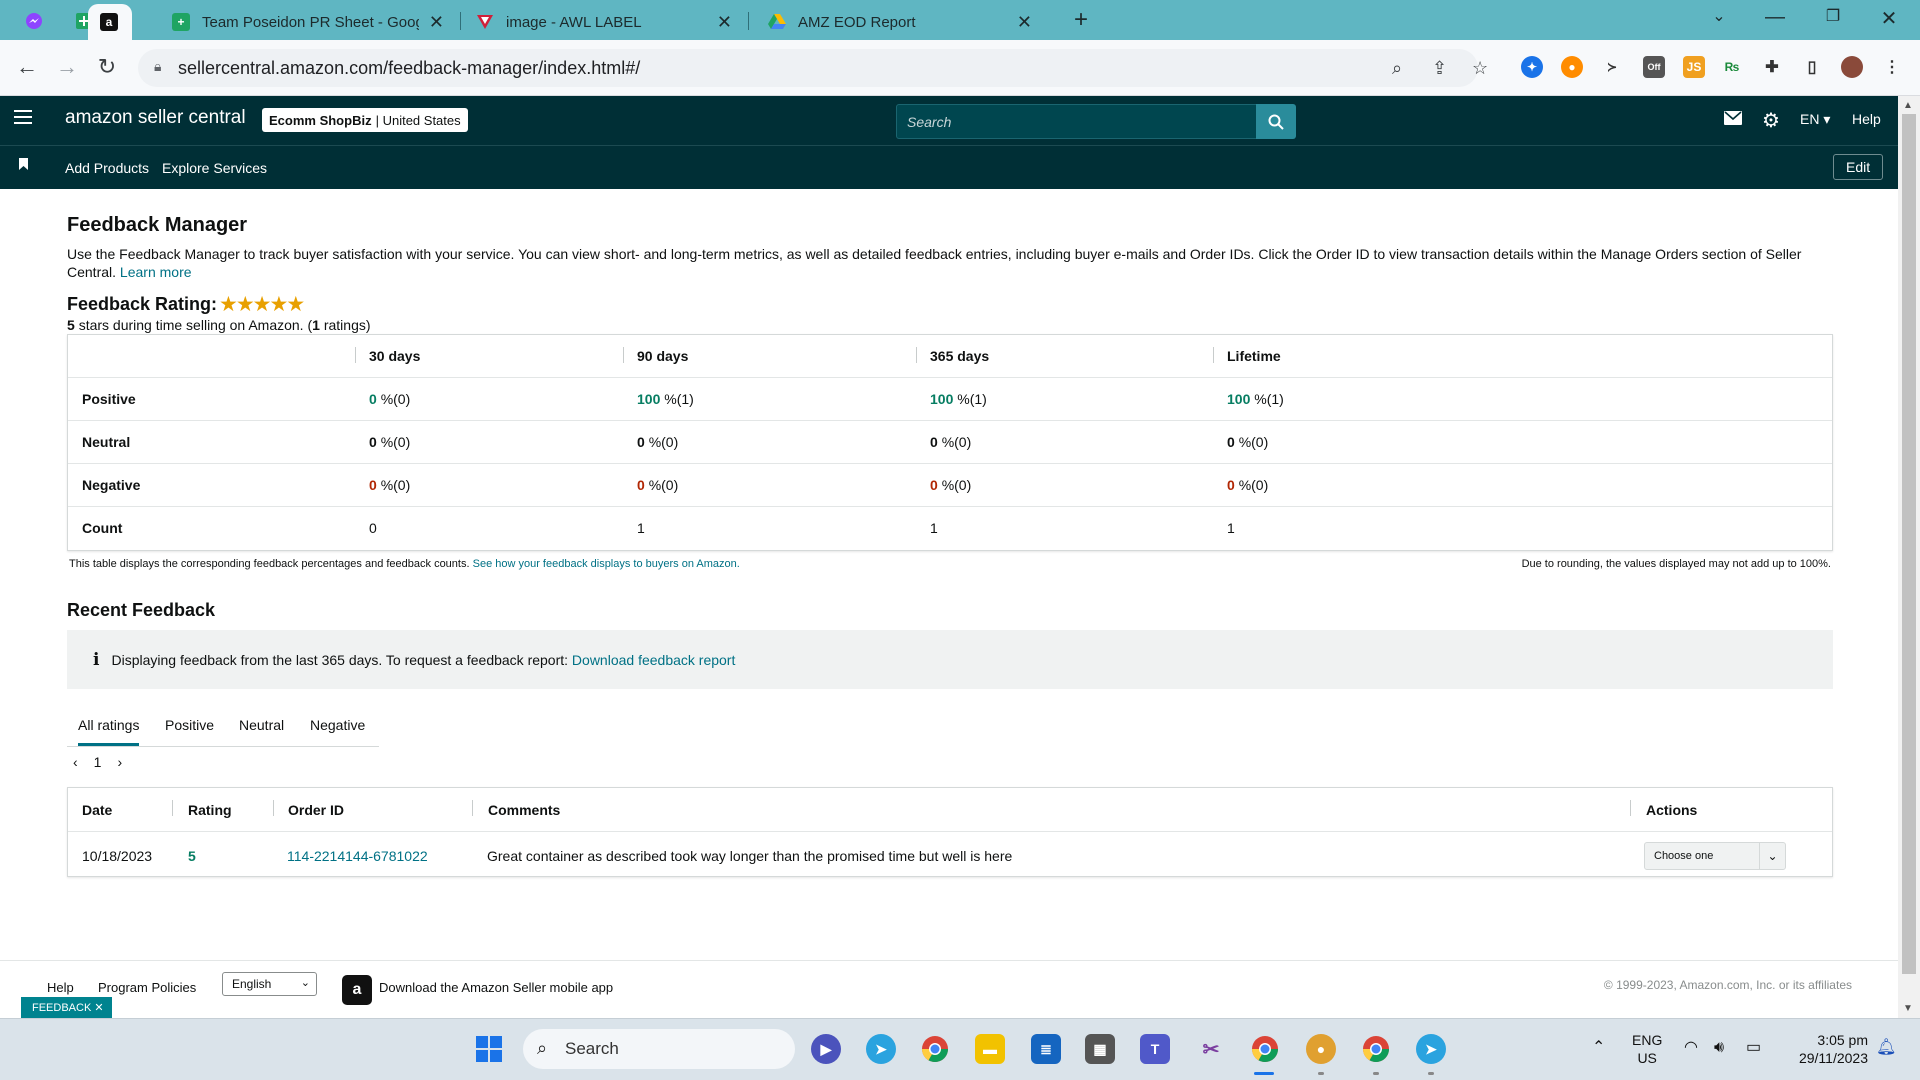 This screenshot has width=1920, height=1080. I want to click on notepad-icon: ≣, so click(1046, 1049).